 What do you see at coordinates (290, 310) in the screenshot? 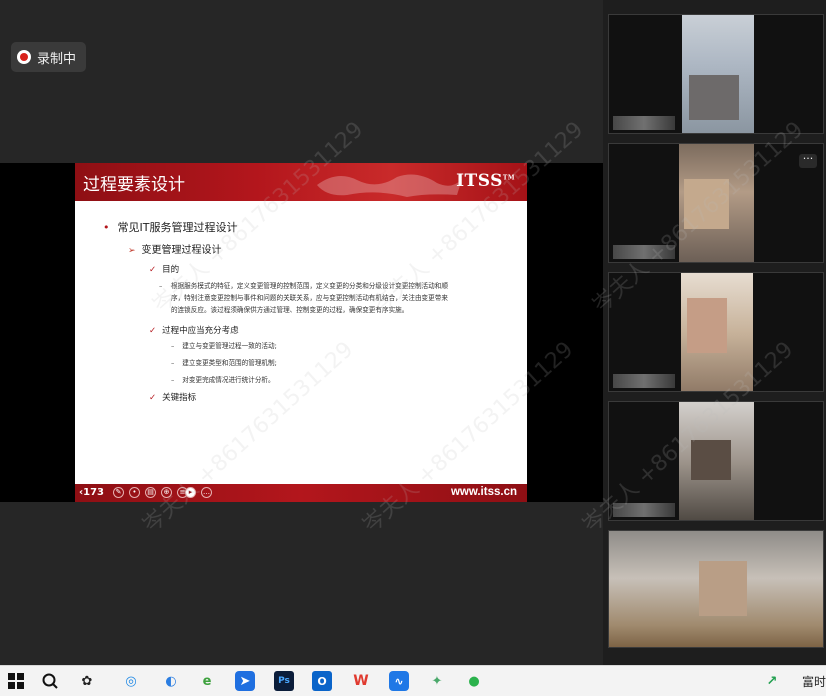
I see `para-line: 的连锁反应。该过程须确保供方通过管理、控制变更的过程，确保变更有序实施。` at bounding box center [290, 310].